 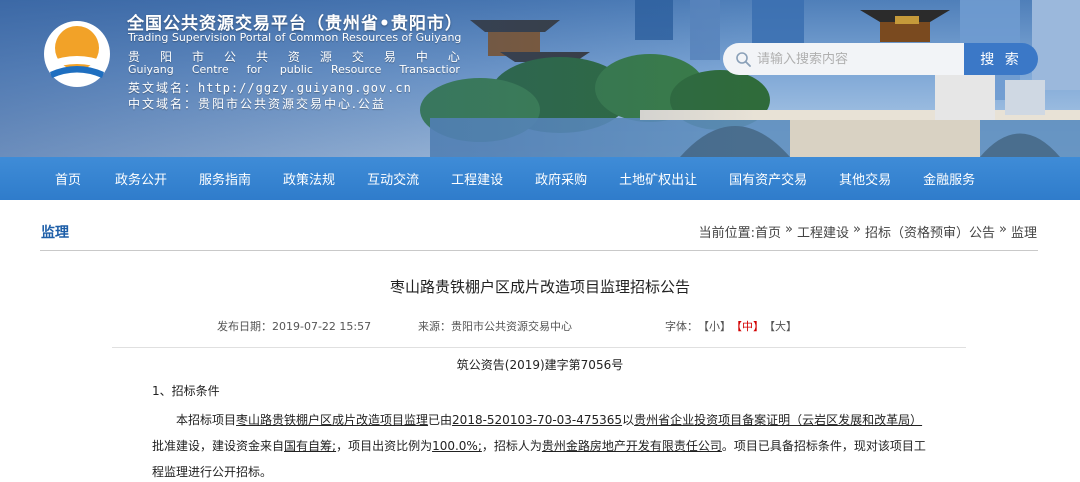 What do you see at coordinates (332, 420) in the screenshot?
I see `project-name: 枣山路贵铁棚户区成片改造项目监理` at bounding box center [332, 420].